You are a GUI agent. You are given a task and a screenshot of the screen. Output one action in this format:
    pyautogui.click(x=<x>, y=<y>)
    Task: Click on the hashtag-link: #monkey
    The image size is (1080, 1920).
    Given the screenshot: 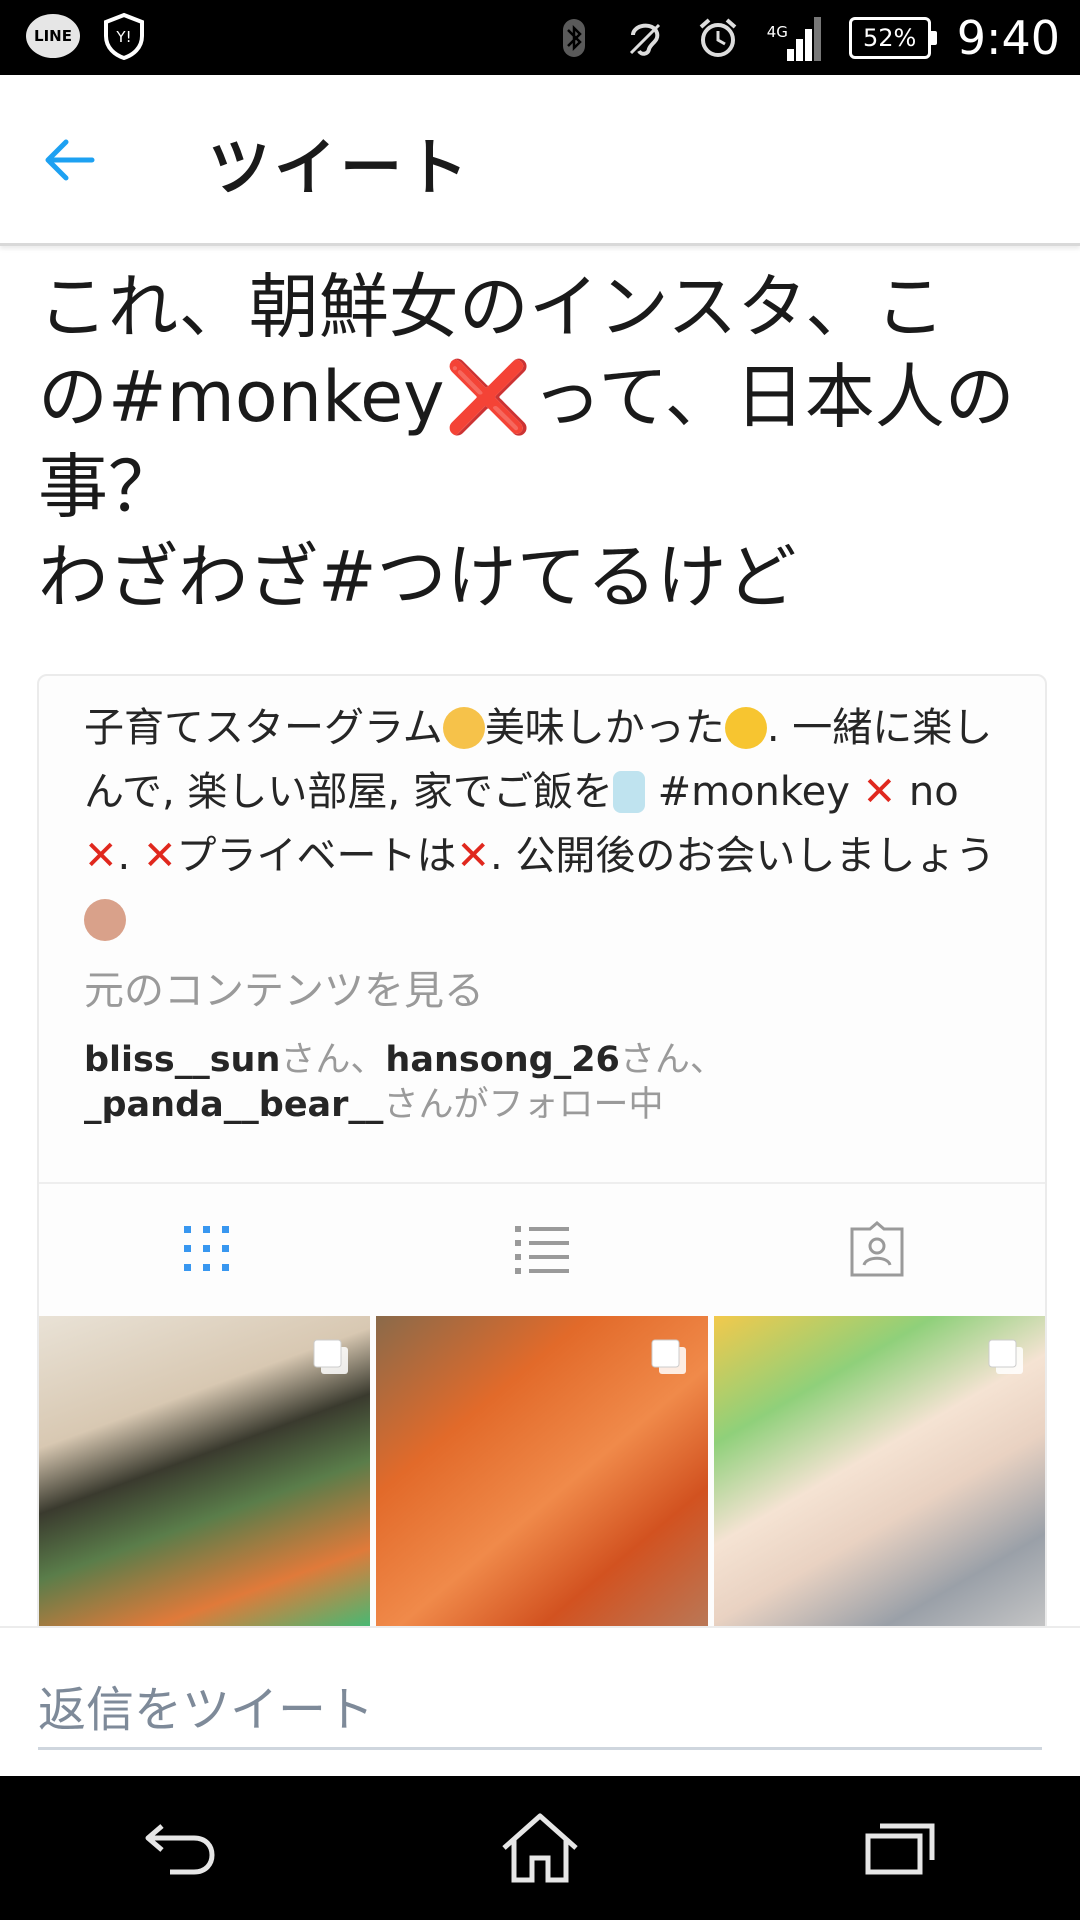 What is the action you would take?
    pyautogui.click(x=754, y=792)
    